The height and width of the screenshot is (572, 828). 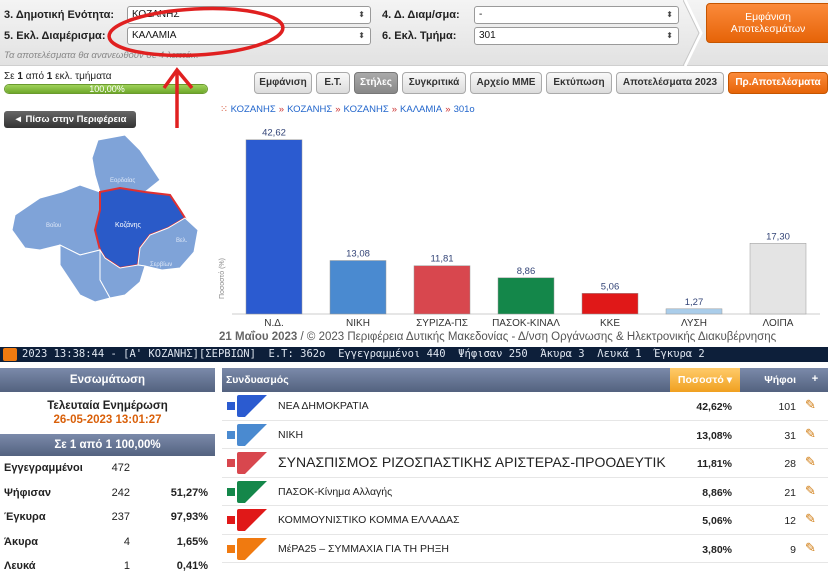 I want to click on polling-station-select: 301 ⬍, so click(x=576, y=36).